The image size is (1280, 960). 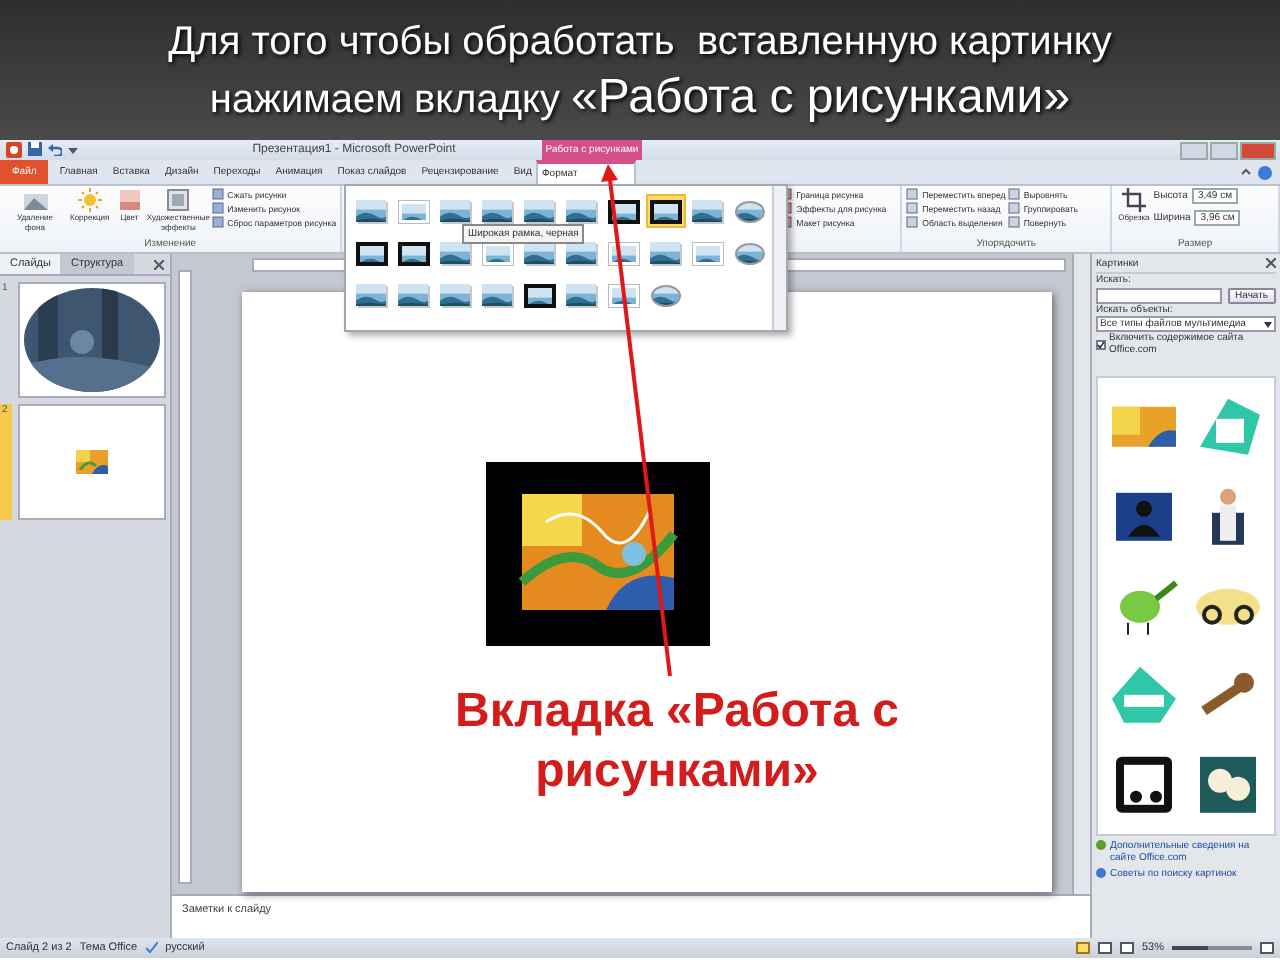 What do you see at coordinates (1082, 948) in the screenshot?
I see `normal-view-icon` at bounding box center [1082, 948].